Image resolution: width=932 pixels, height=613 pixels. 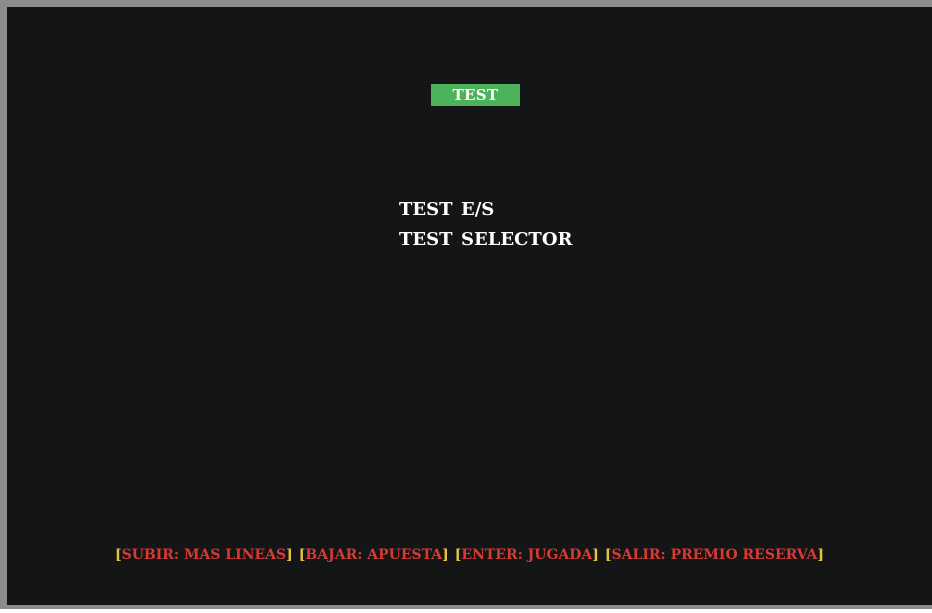 I want to click on hint-text: BAJAR: APUESTA, so click(x=374, y=555).